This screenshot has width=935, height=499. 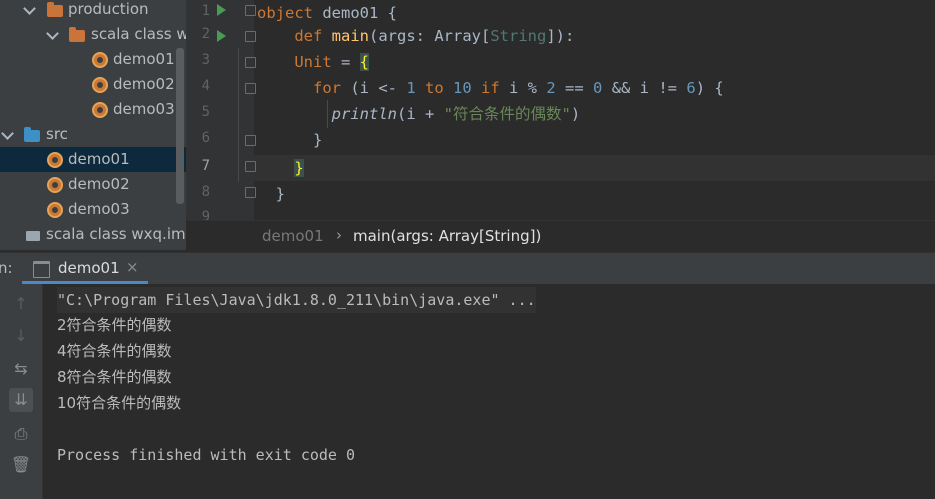 I want to click on line-number: 8, so click(x=205, y=192).